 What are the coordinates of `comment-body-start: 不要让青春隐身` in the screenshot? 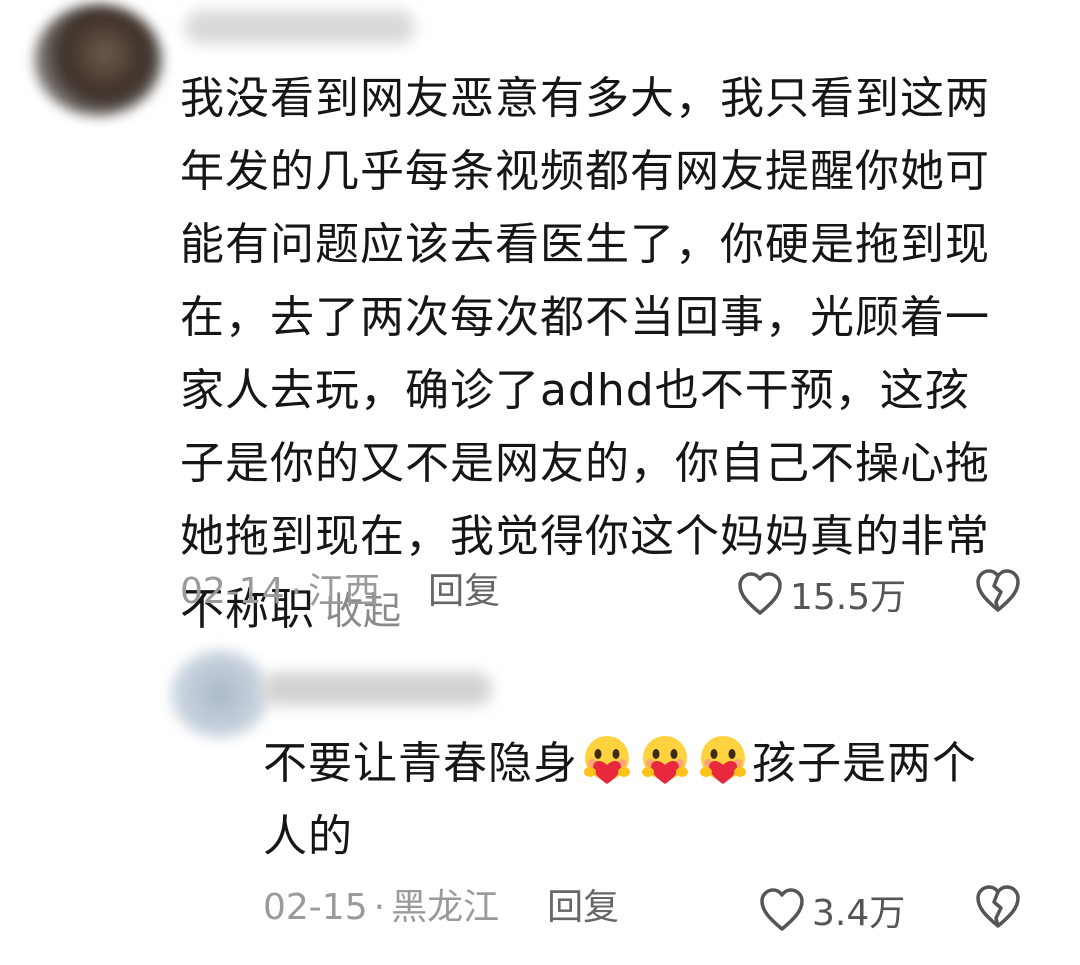 It's located at (420, 763).